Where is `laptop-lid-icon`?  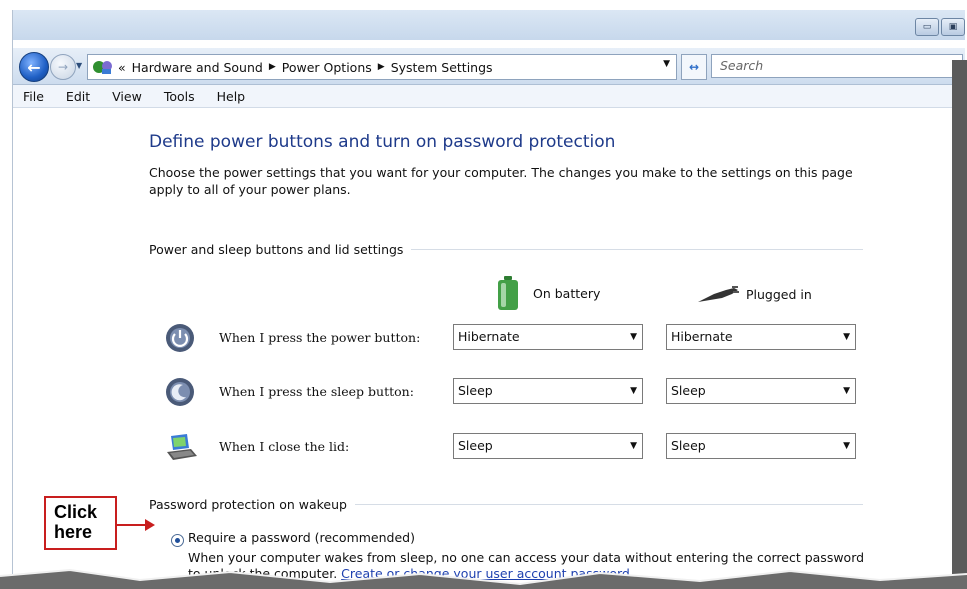 laptop-lid-icon is located at coordinates (182, 447).